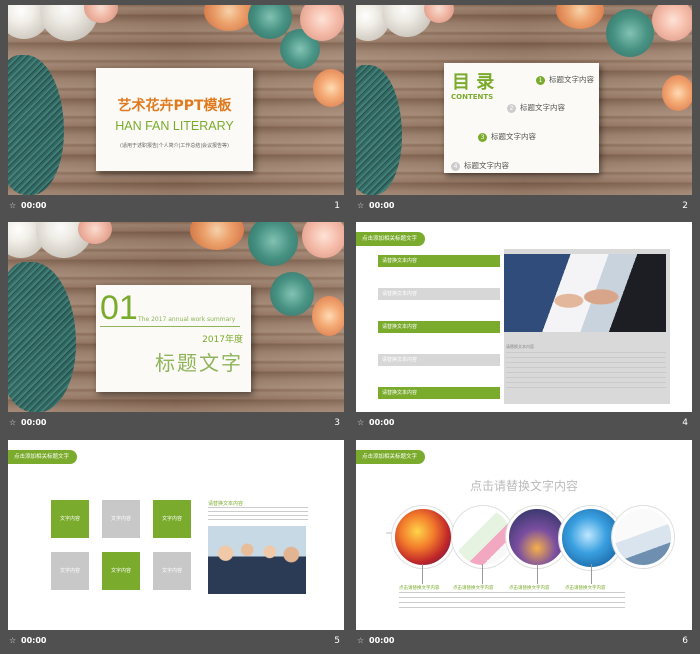 The width and height of the screenshot is (700, 654). I want to click on slide-subtitle: HAN FAN LITERARY, so click(174, 126).